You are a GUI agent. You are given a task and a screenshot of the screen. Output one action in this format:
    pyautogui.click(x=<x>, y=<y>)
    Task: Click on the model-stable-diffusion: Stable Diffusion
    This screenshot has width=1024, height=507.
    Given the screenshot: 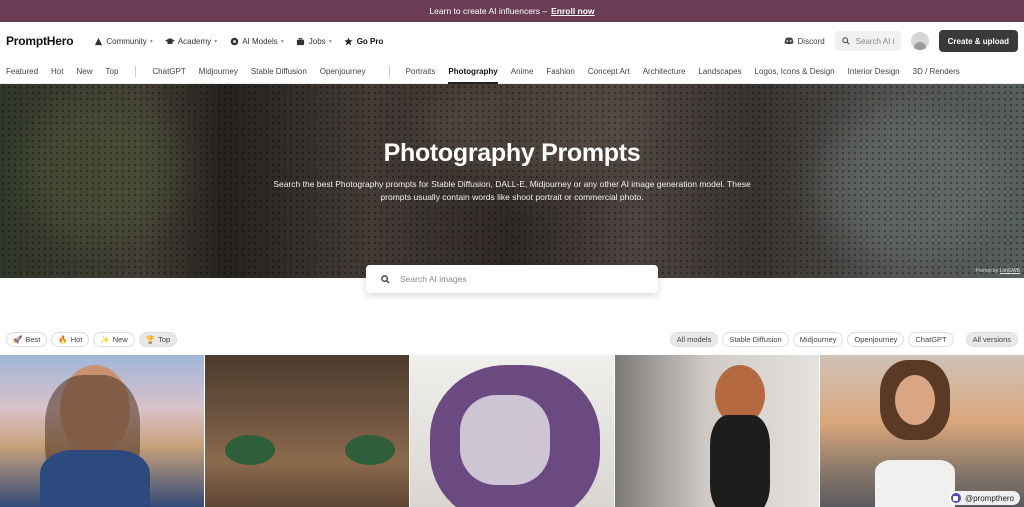 What is the action you would take?
    pyautogui.click(x=755, y=339)
    